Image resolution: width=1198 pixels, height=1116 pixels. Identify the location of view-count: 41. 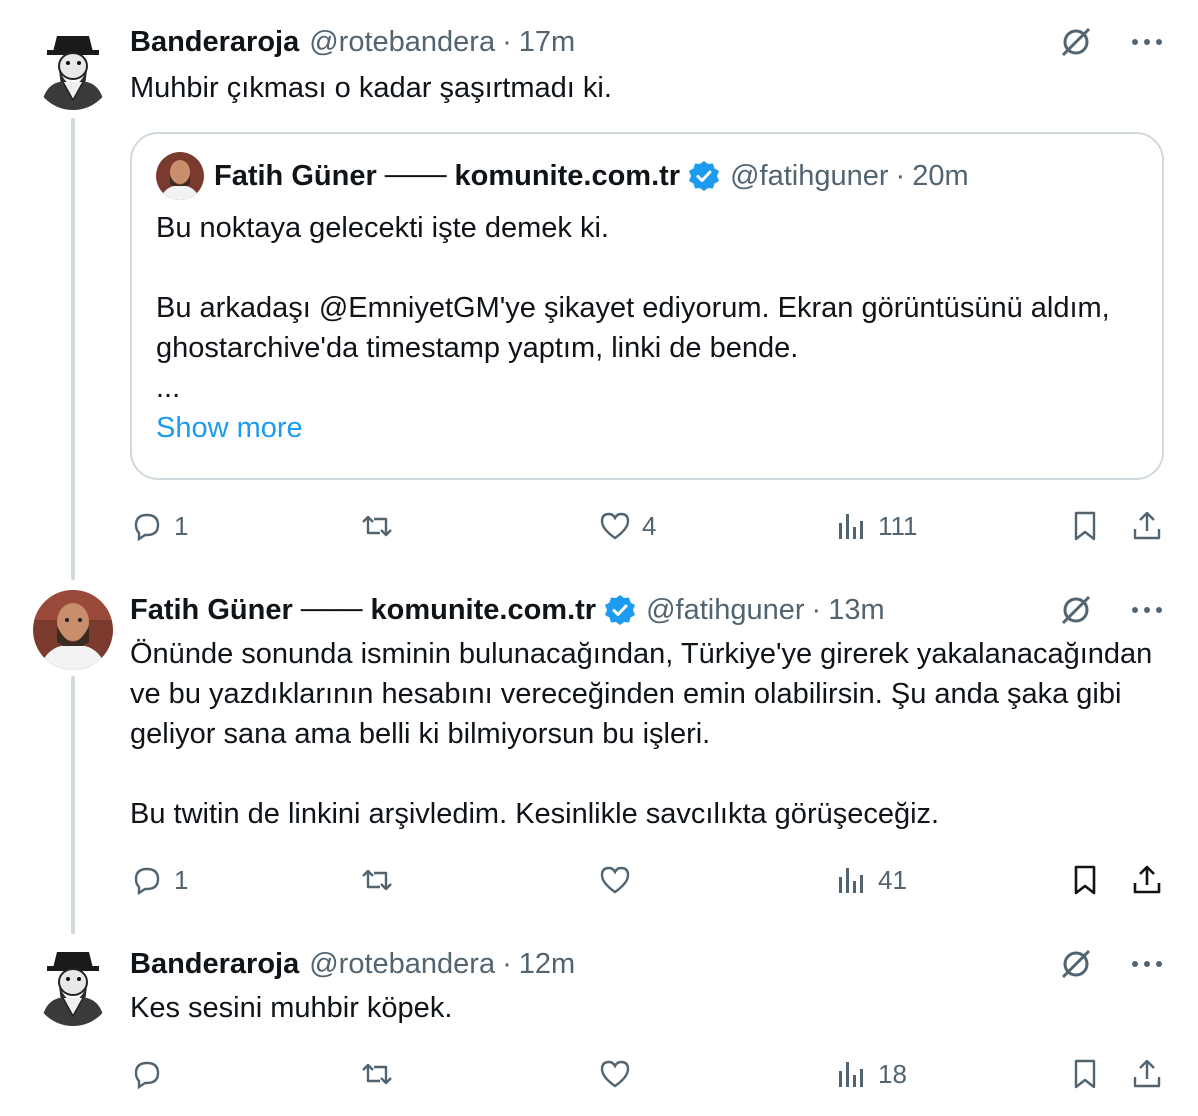
(892, 879).